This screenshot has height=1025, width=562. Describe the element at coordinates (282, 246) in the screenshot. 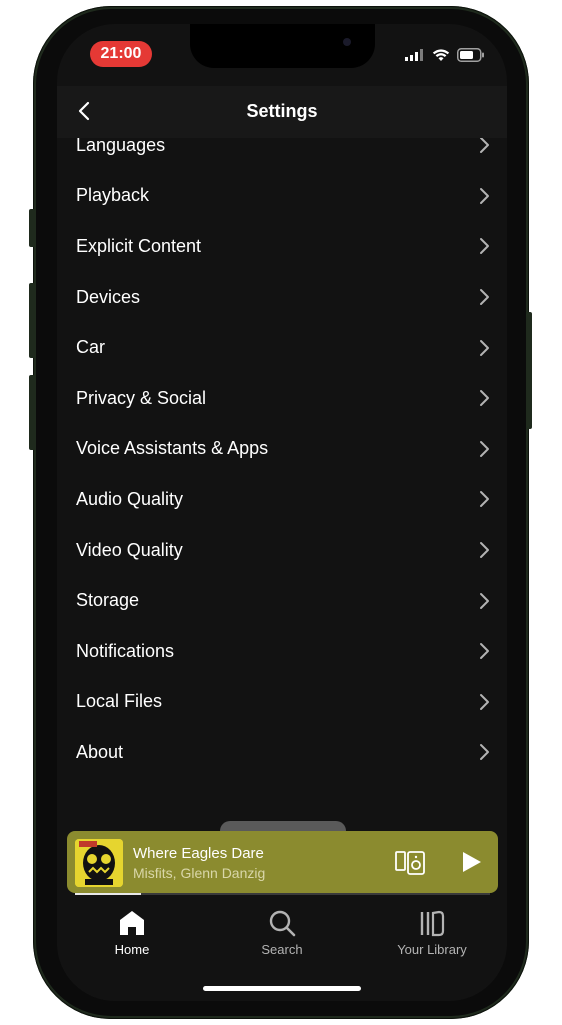

I see `settings-item-explicit-content: Explicit Content` at that location.